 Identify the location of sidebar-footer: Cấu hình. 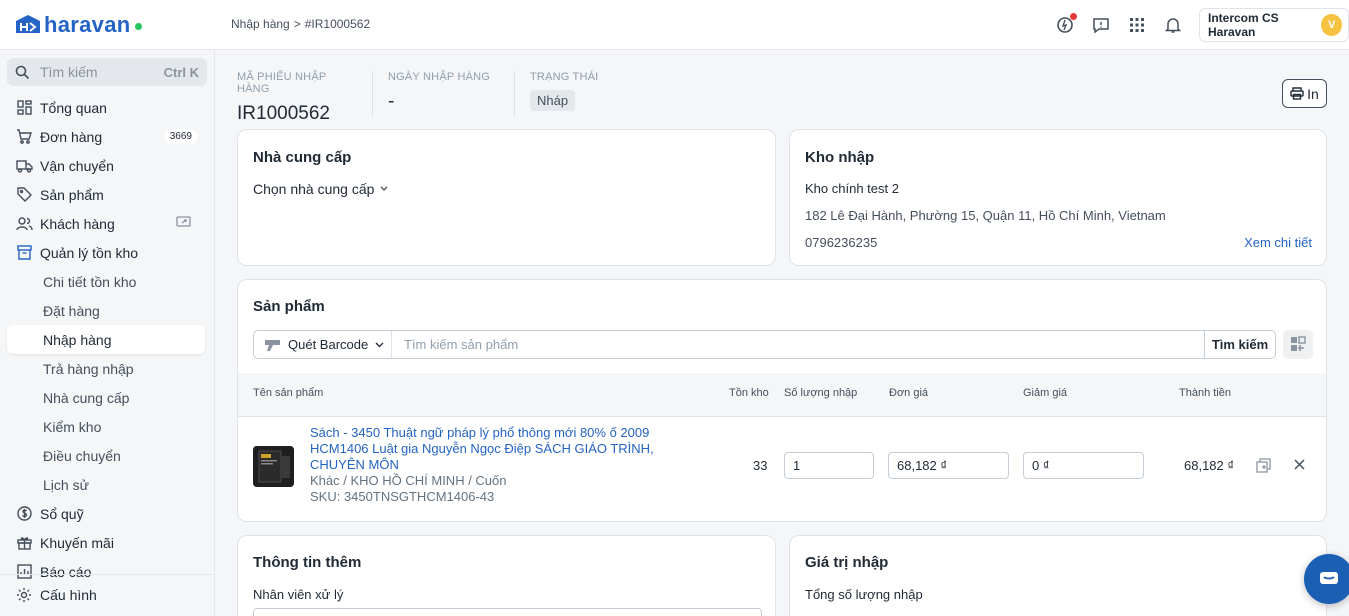
(107, 594).